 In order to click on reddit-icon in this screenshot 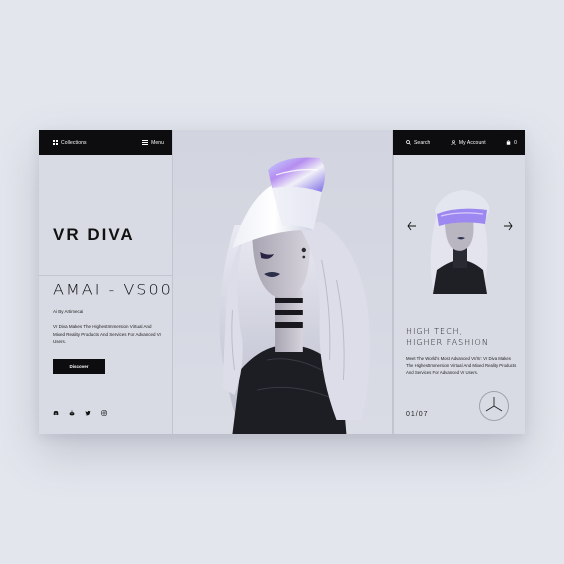, I will do `click(72, 413)`.